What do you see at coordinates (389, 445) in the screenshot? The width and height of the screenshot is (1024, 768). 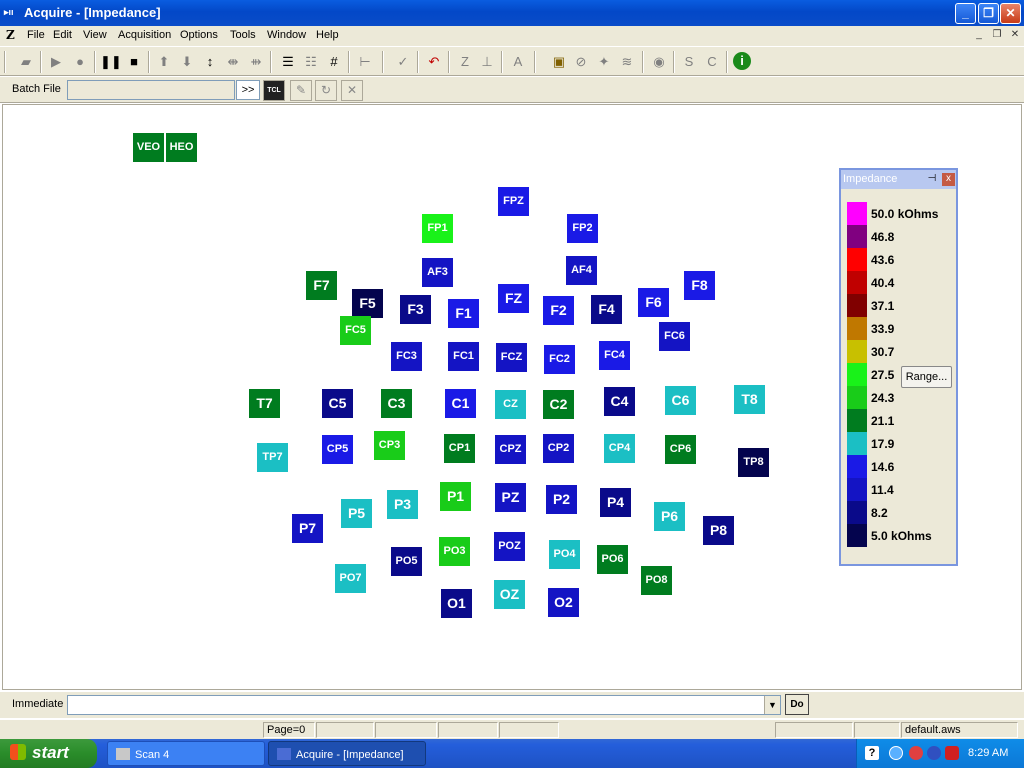 I see `electrode-cp3: CP3` at bounding box center [389, 445].